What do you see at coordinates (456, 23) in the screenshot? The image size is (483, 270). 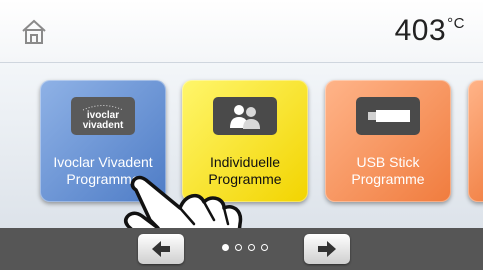 I see `temperature-unit: °C` at bounding box center [456, 23].